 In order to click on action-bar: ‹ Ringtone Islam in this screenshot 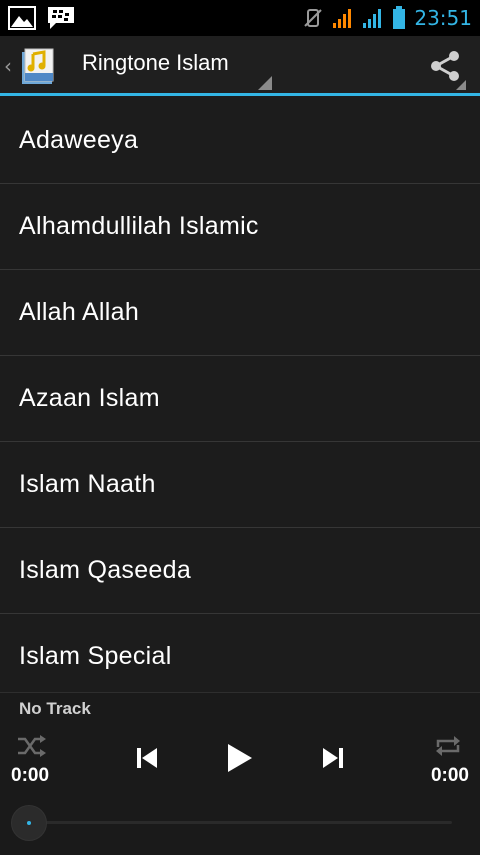, I will do `click(240, 66)`.